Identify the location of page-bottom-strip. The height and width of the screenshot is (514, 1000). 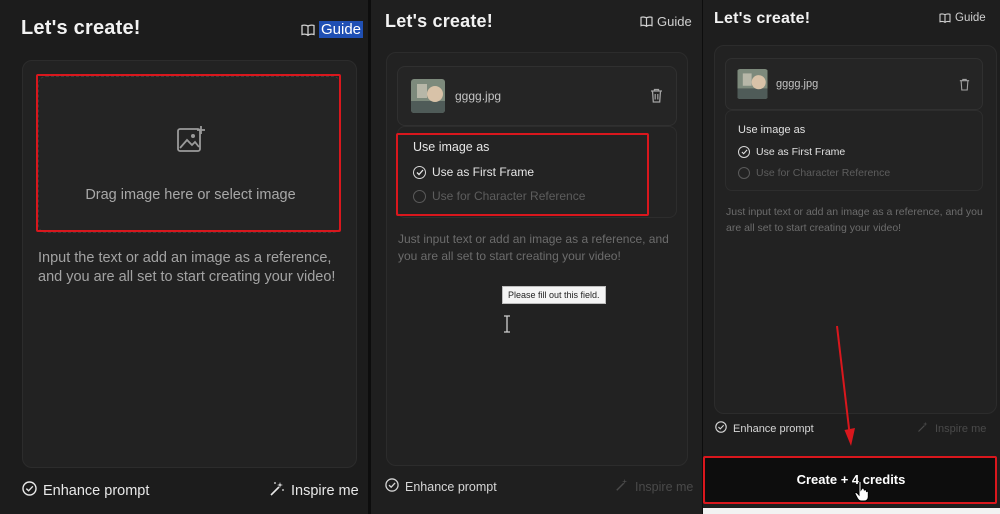
(851, 511).